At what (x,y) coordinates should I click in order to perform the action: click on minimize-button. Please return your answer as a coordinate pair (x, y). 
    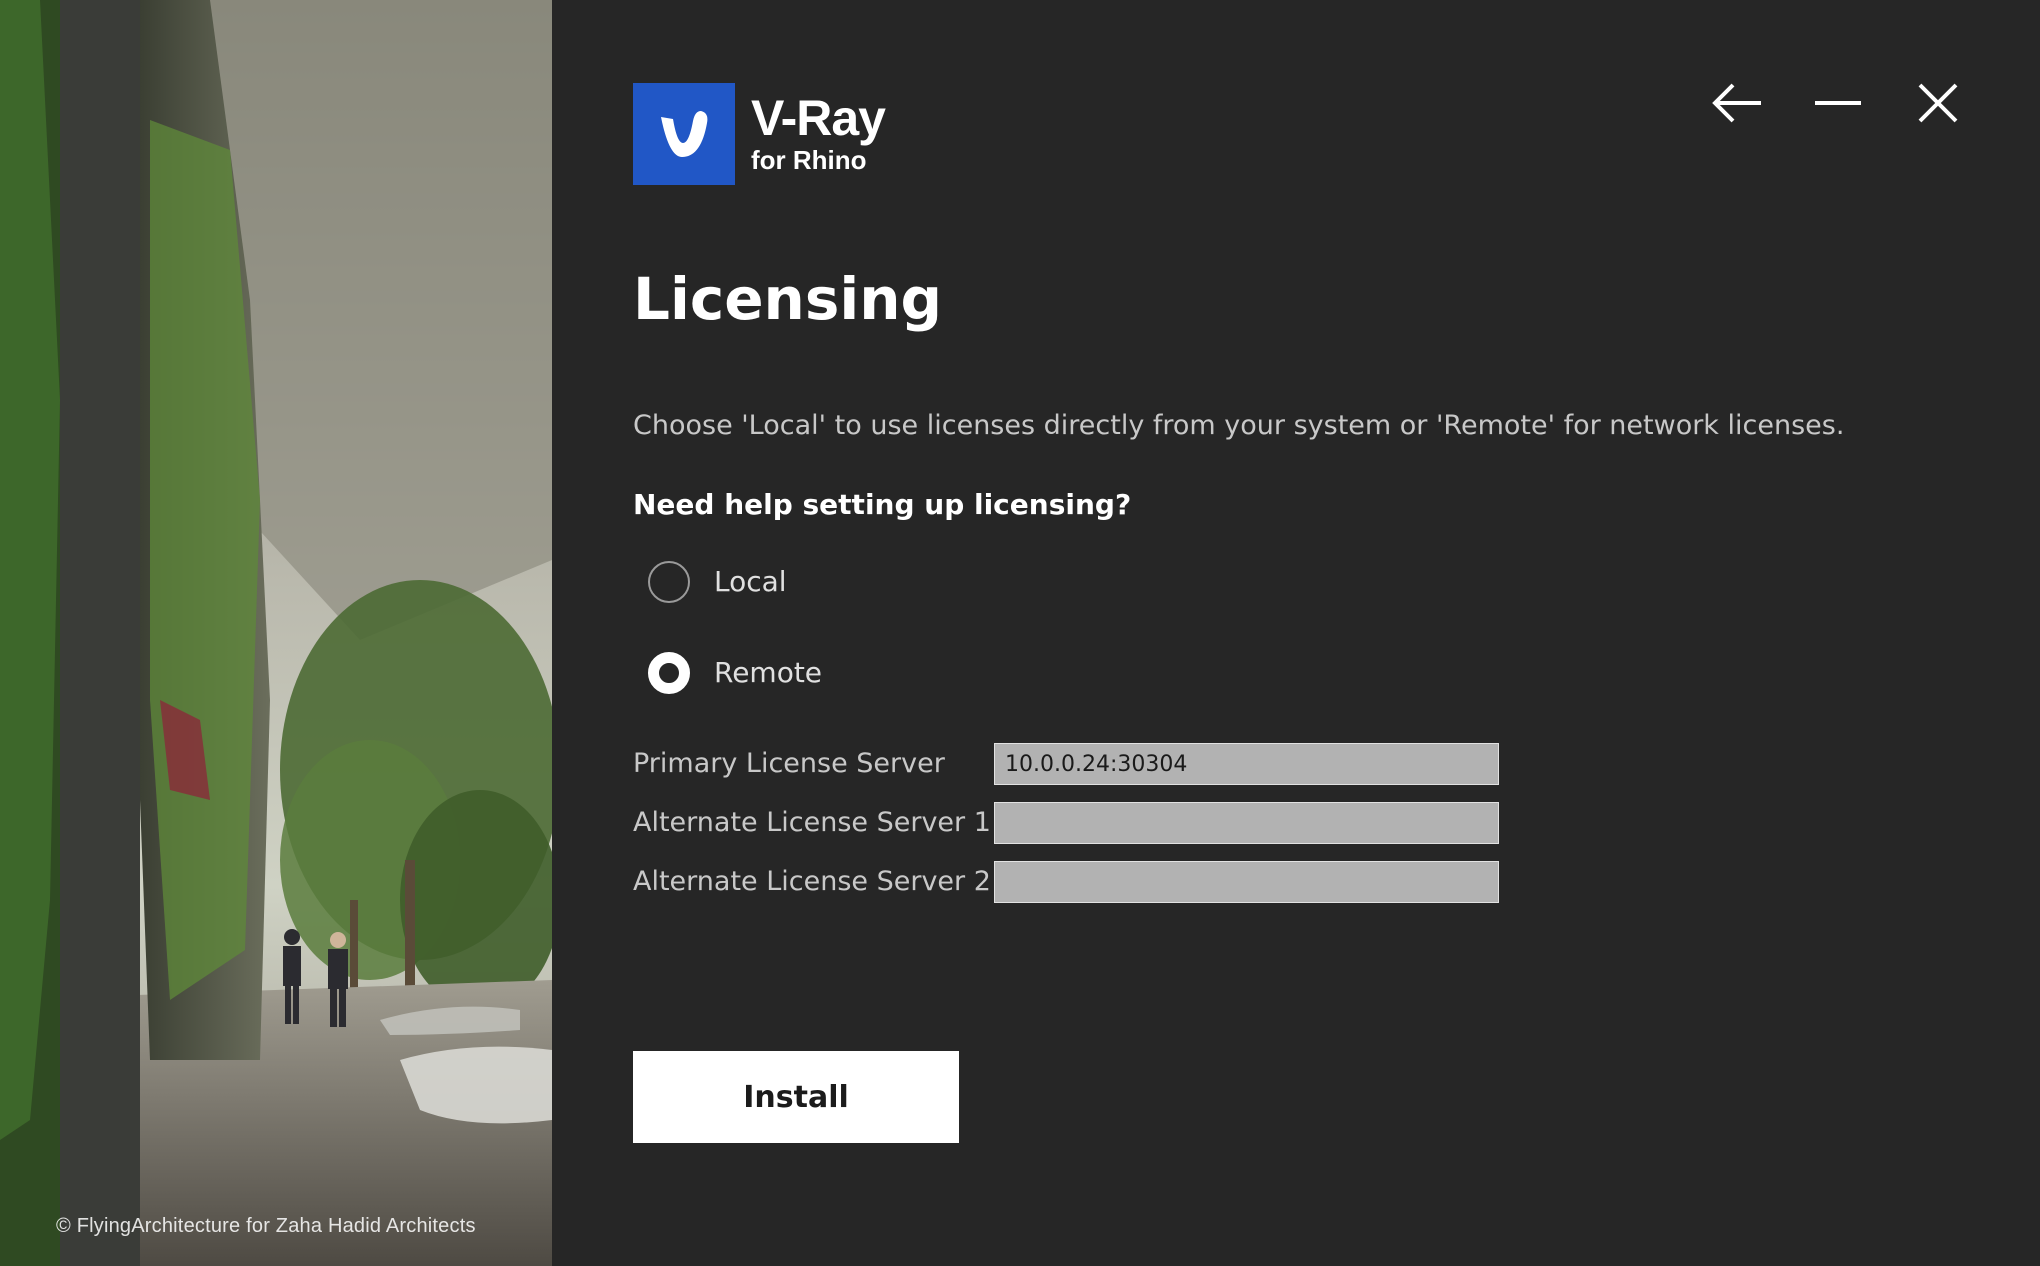
    Looking at the image, I should click on (1838, 103).